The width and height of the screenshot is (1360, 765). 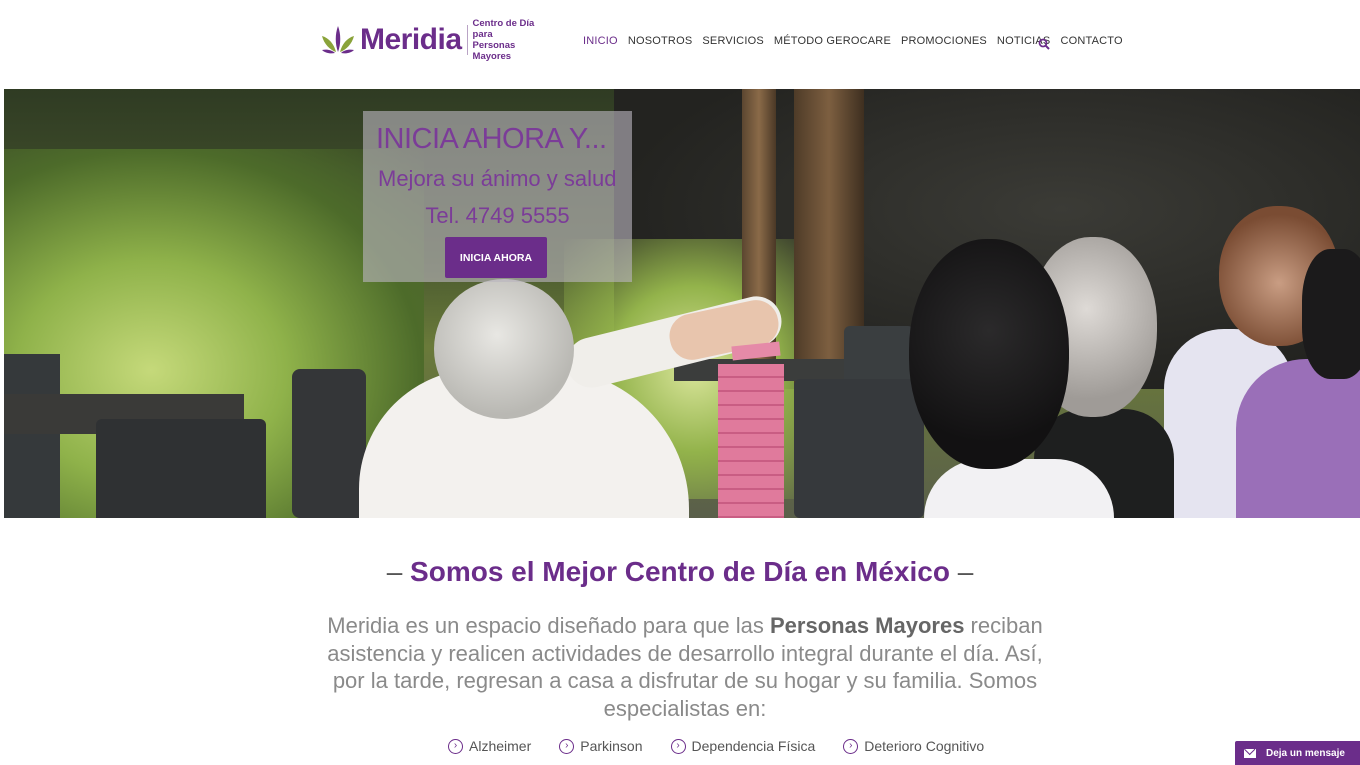 I want to click on specialty-dependencia-fisica: › Dependencia Física, so click(x=743, y=746).